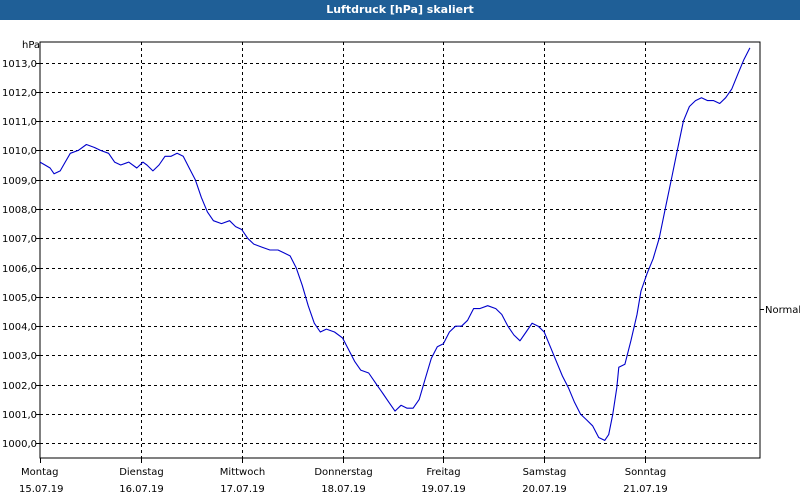 The height and width of the screenshot is (504, 800). Describe the element at coordinates (343, 472) in the screenshot. I see `x-tick-day-label: Donnerstag` at that location.